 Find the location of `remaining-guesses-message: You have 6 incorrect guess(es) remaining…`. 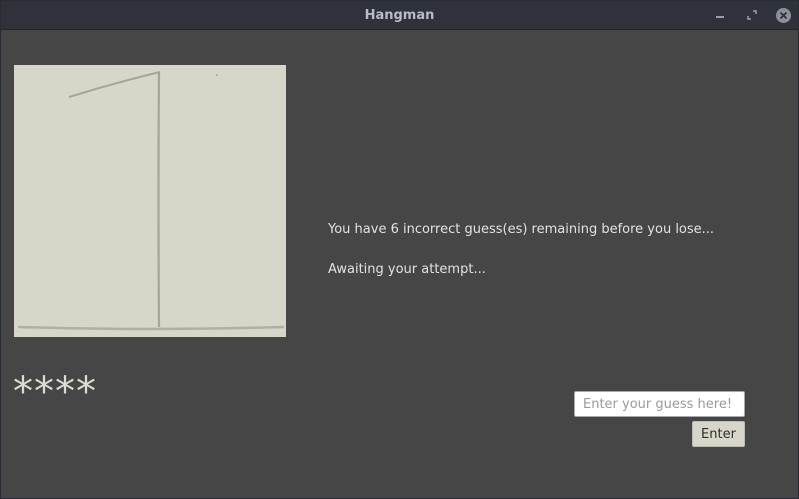

remaining-guesses-message: You have 6 incorrect guess(es) remaining… is located at coordinates (521, 229).